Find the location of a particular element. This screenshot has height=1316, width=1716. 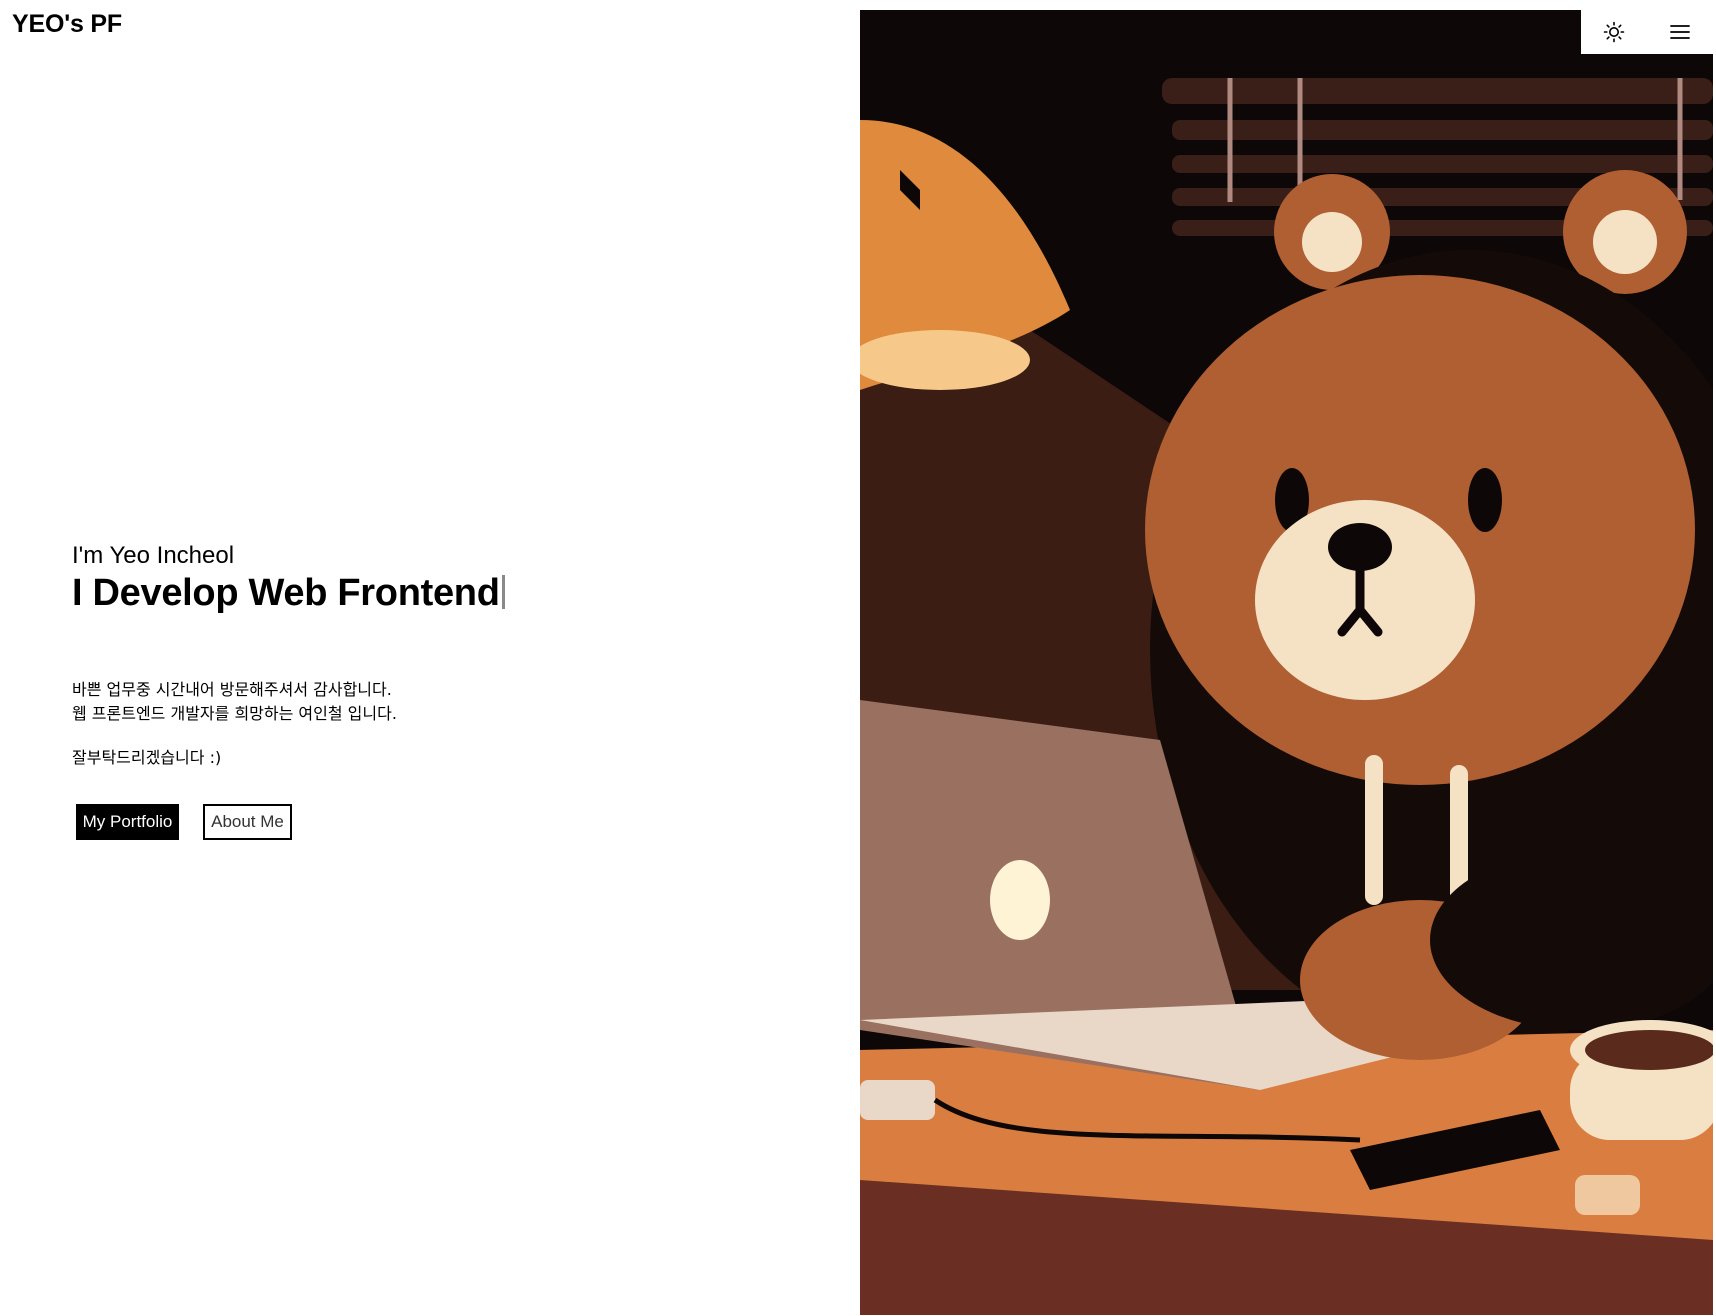

my-portfolio-button: My Portfolio is located at coordinates (127, 822).